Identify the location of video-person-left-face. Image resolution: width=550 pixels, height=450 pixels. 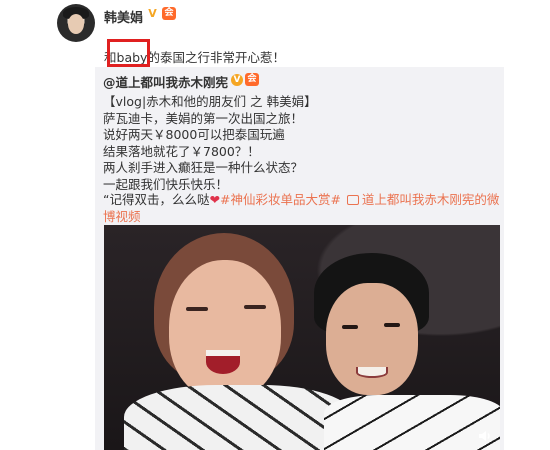
(225, 330).